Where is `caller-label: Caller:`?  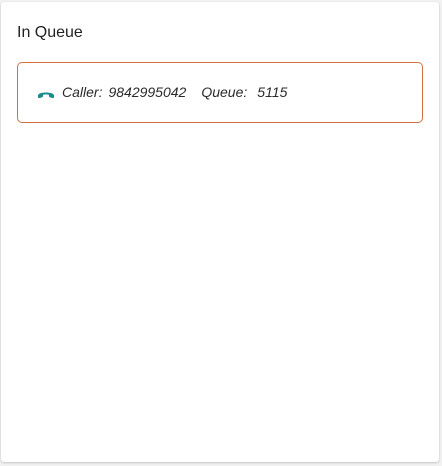
caller-label: Caller: is located at coordinates (82, 92).